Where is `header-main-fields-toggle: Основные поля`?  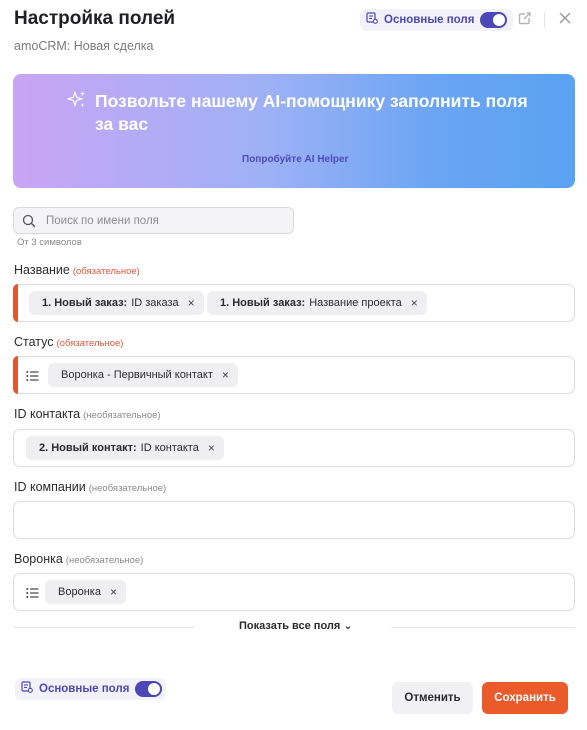
header-main-fields-toggle: Основные поля is located at coordinates (437, 20).